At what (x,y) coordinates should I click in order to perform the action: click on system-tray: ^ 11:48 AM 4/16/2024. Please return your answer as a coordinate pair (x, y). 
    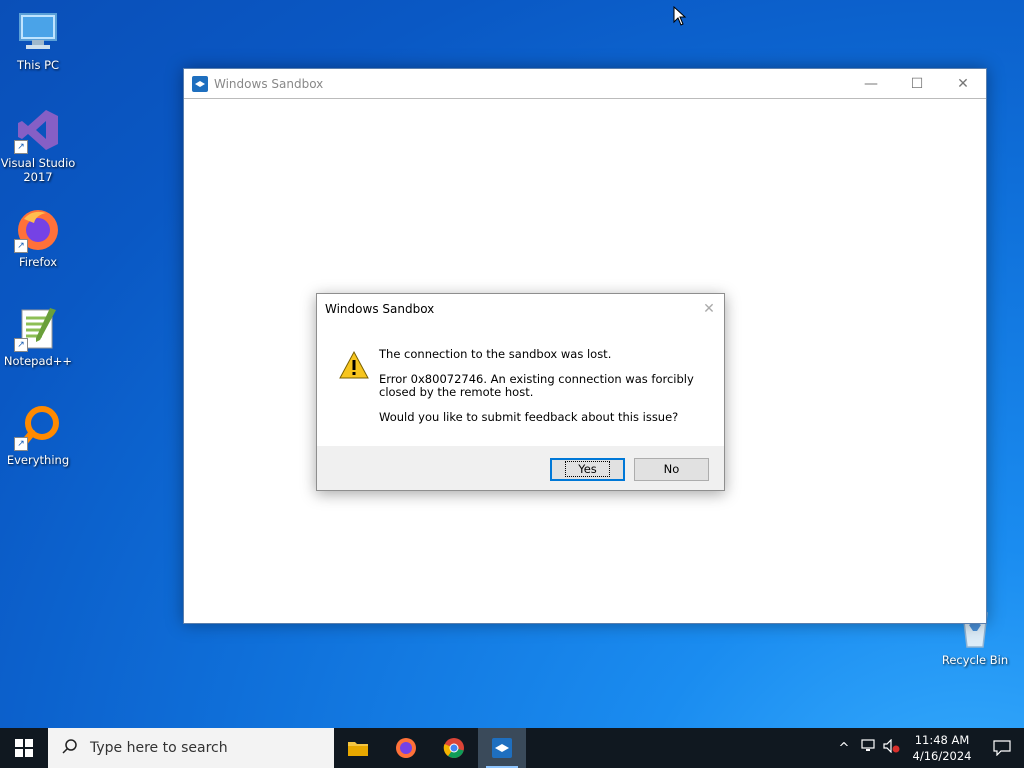
    Looking at the image, I should click on (928, 748).